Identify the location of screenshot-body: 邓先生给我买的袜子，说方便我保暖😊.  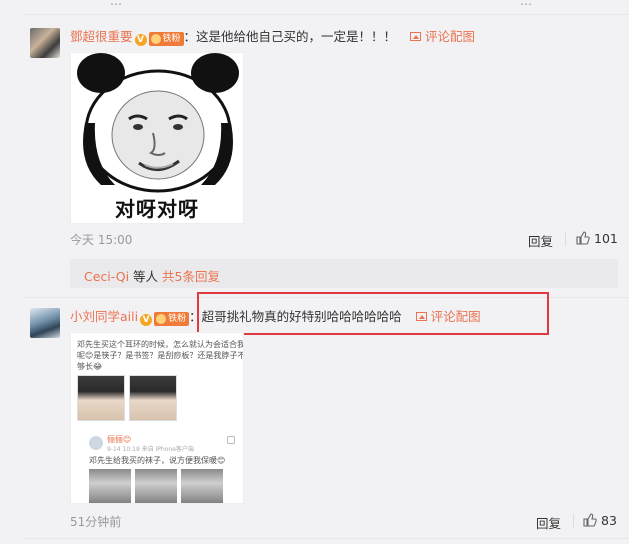
(157, 460).